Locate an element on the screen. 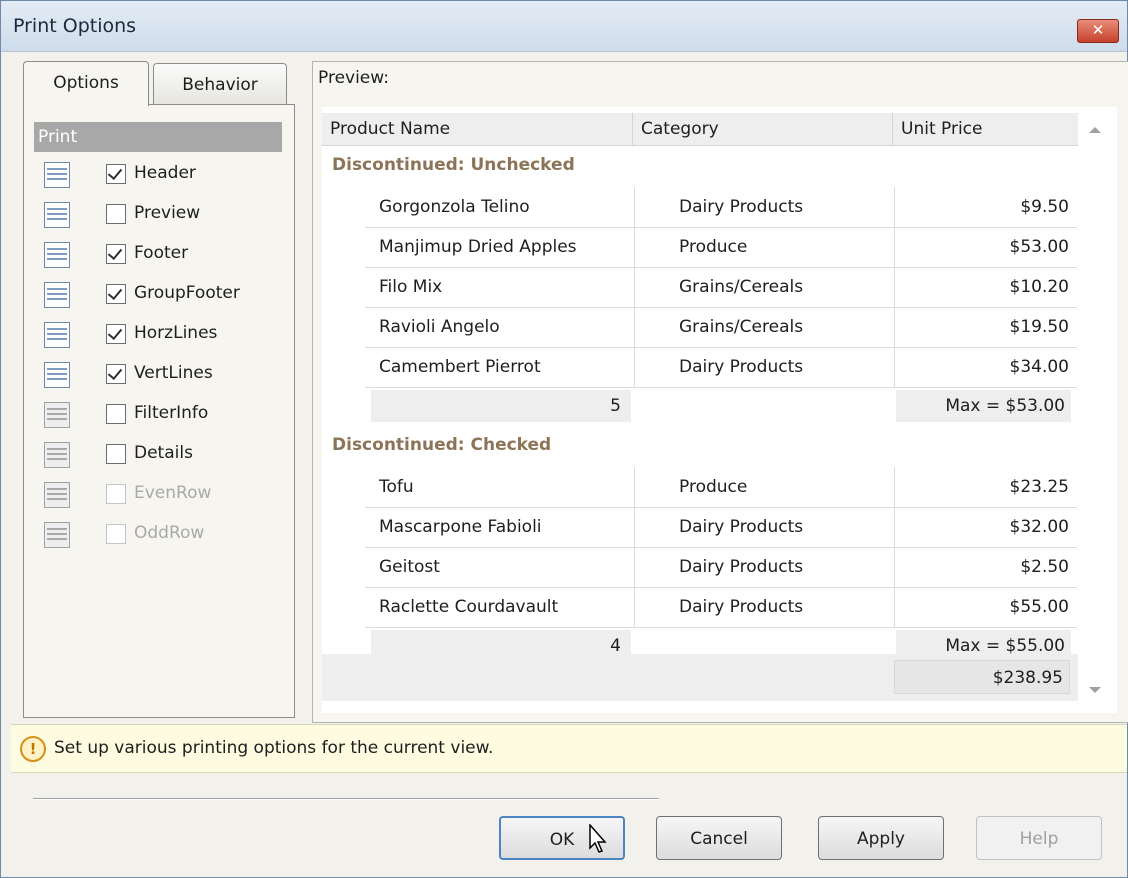 The width and height of the screenshot is (1128, 878). tab-behavior: Behavior is located at coordinates (220, 83).